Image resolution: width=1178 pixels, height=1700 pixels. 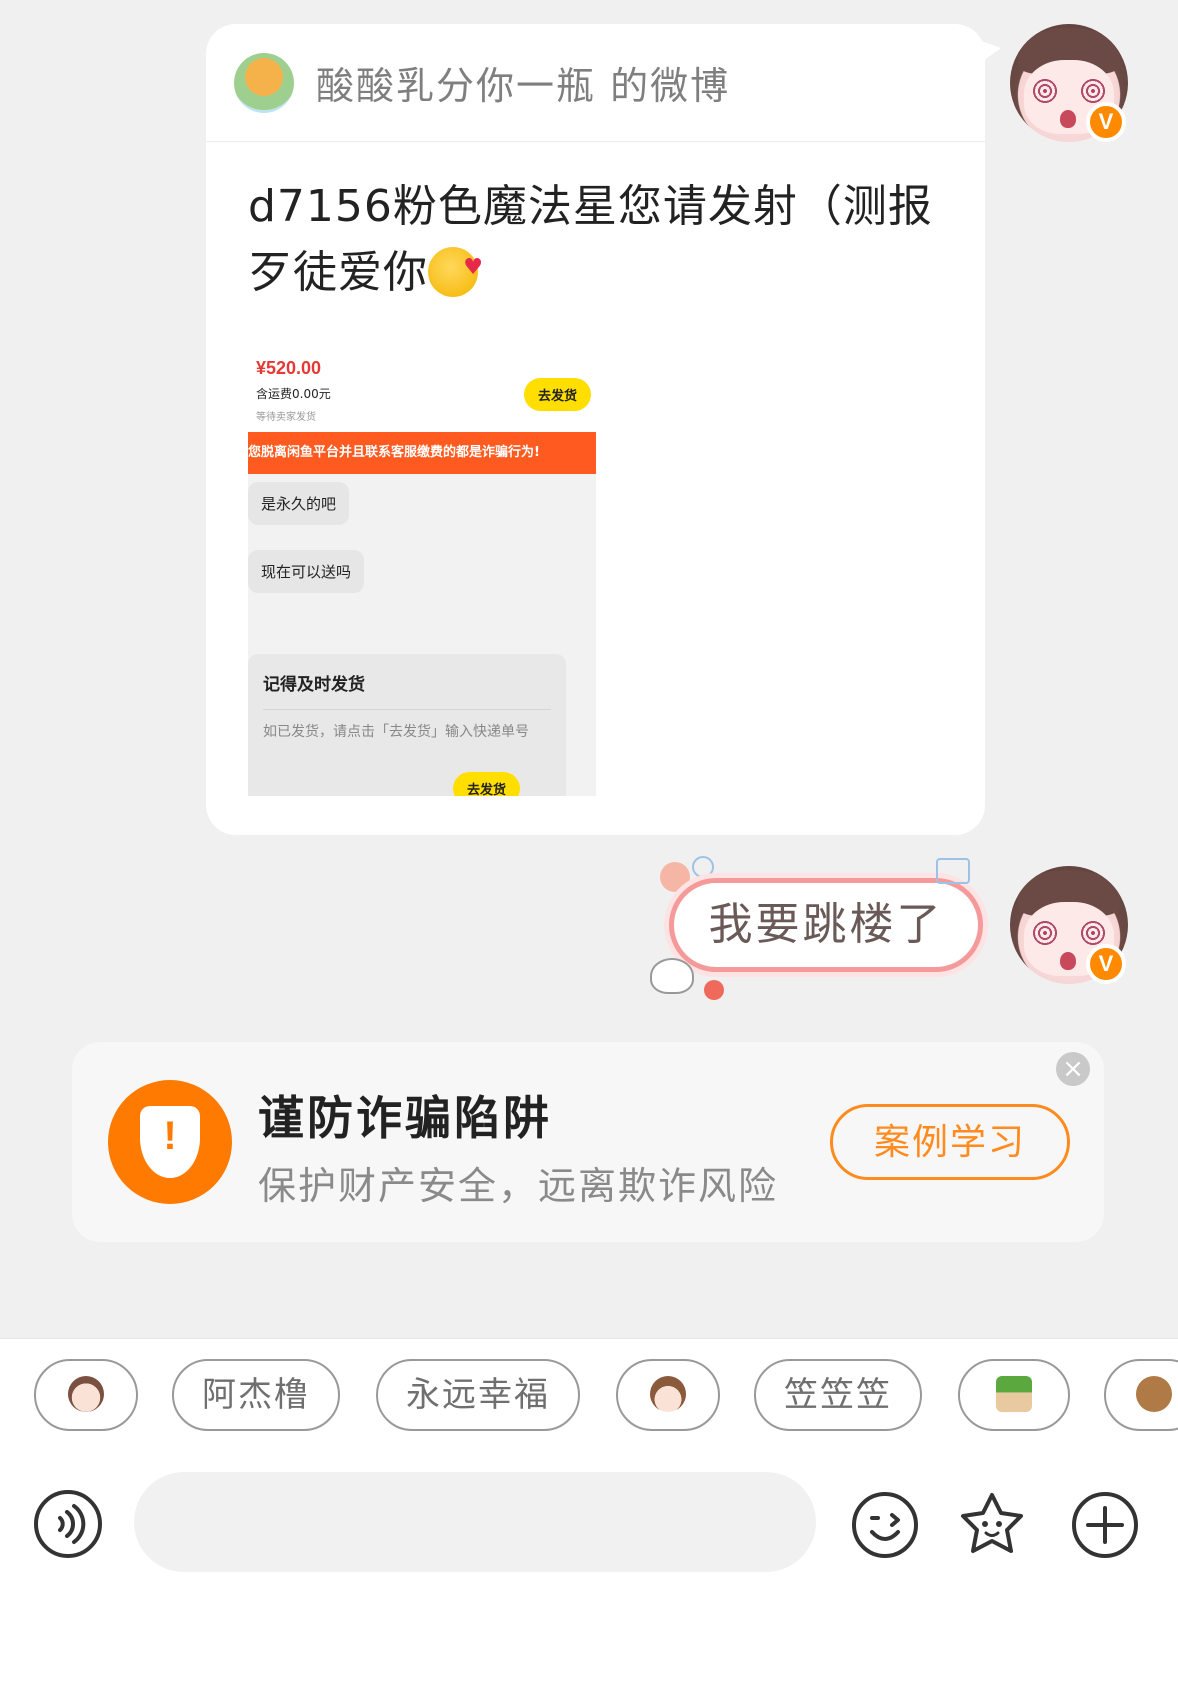 I want to click on reminder-ship-button: 去发货, so click(x=487, y=784).